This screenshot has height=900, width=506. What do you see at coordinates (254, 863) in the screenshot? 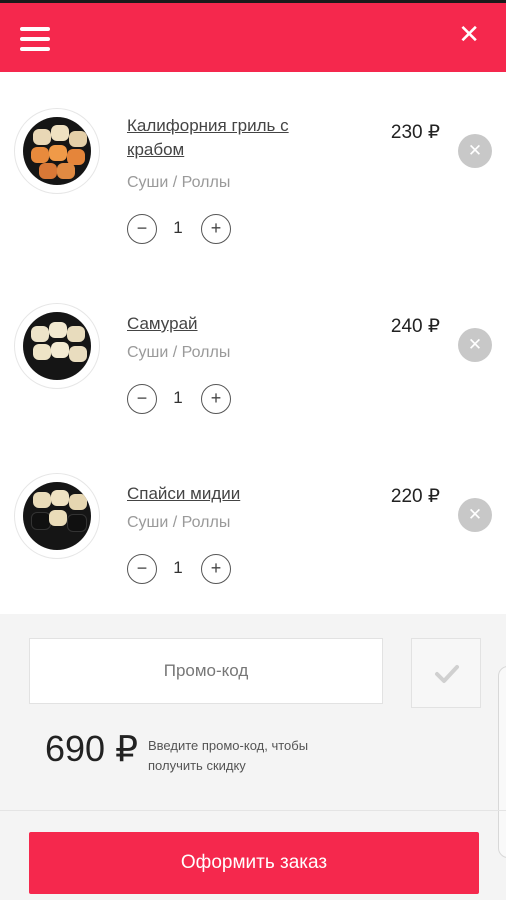
I see `checkout-button: Оформить заказ` at bounding box center [254, 863].